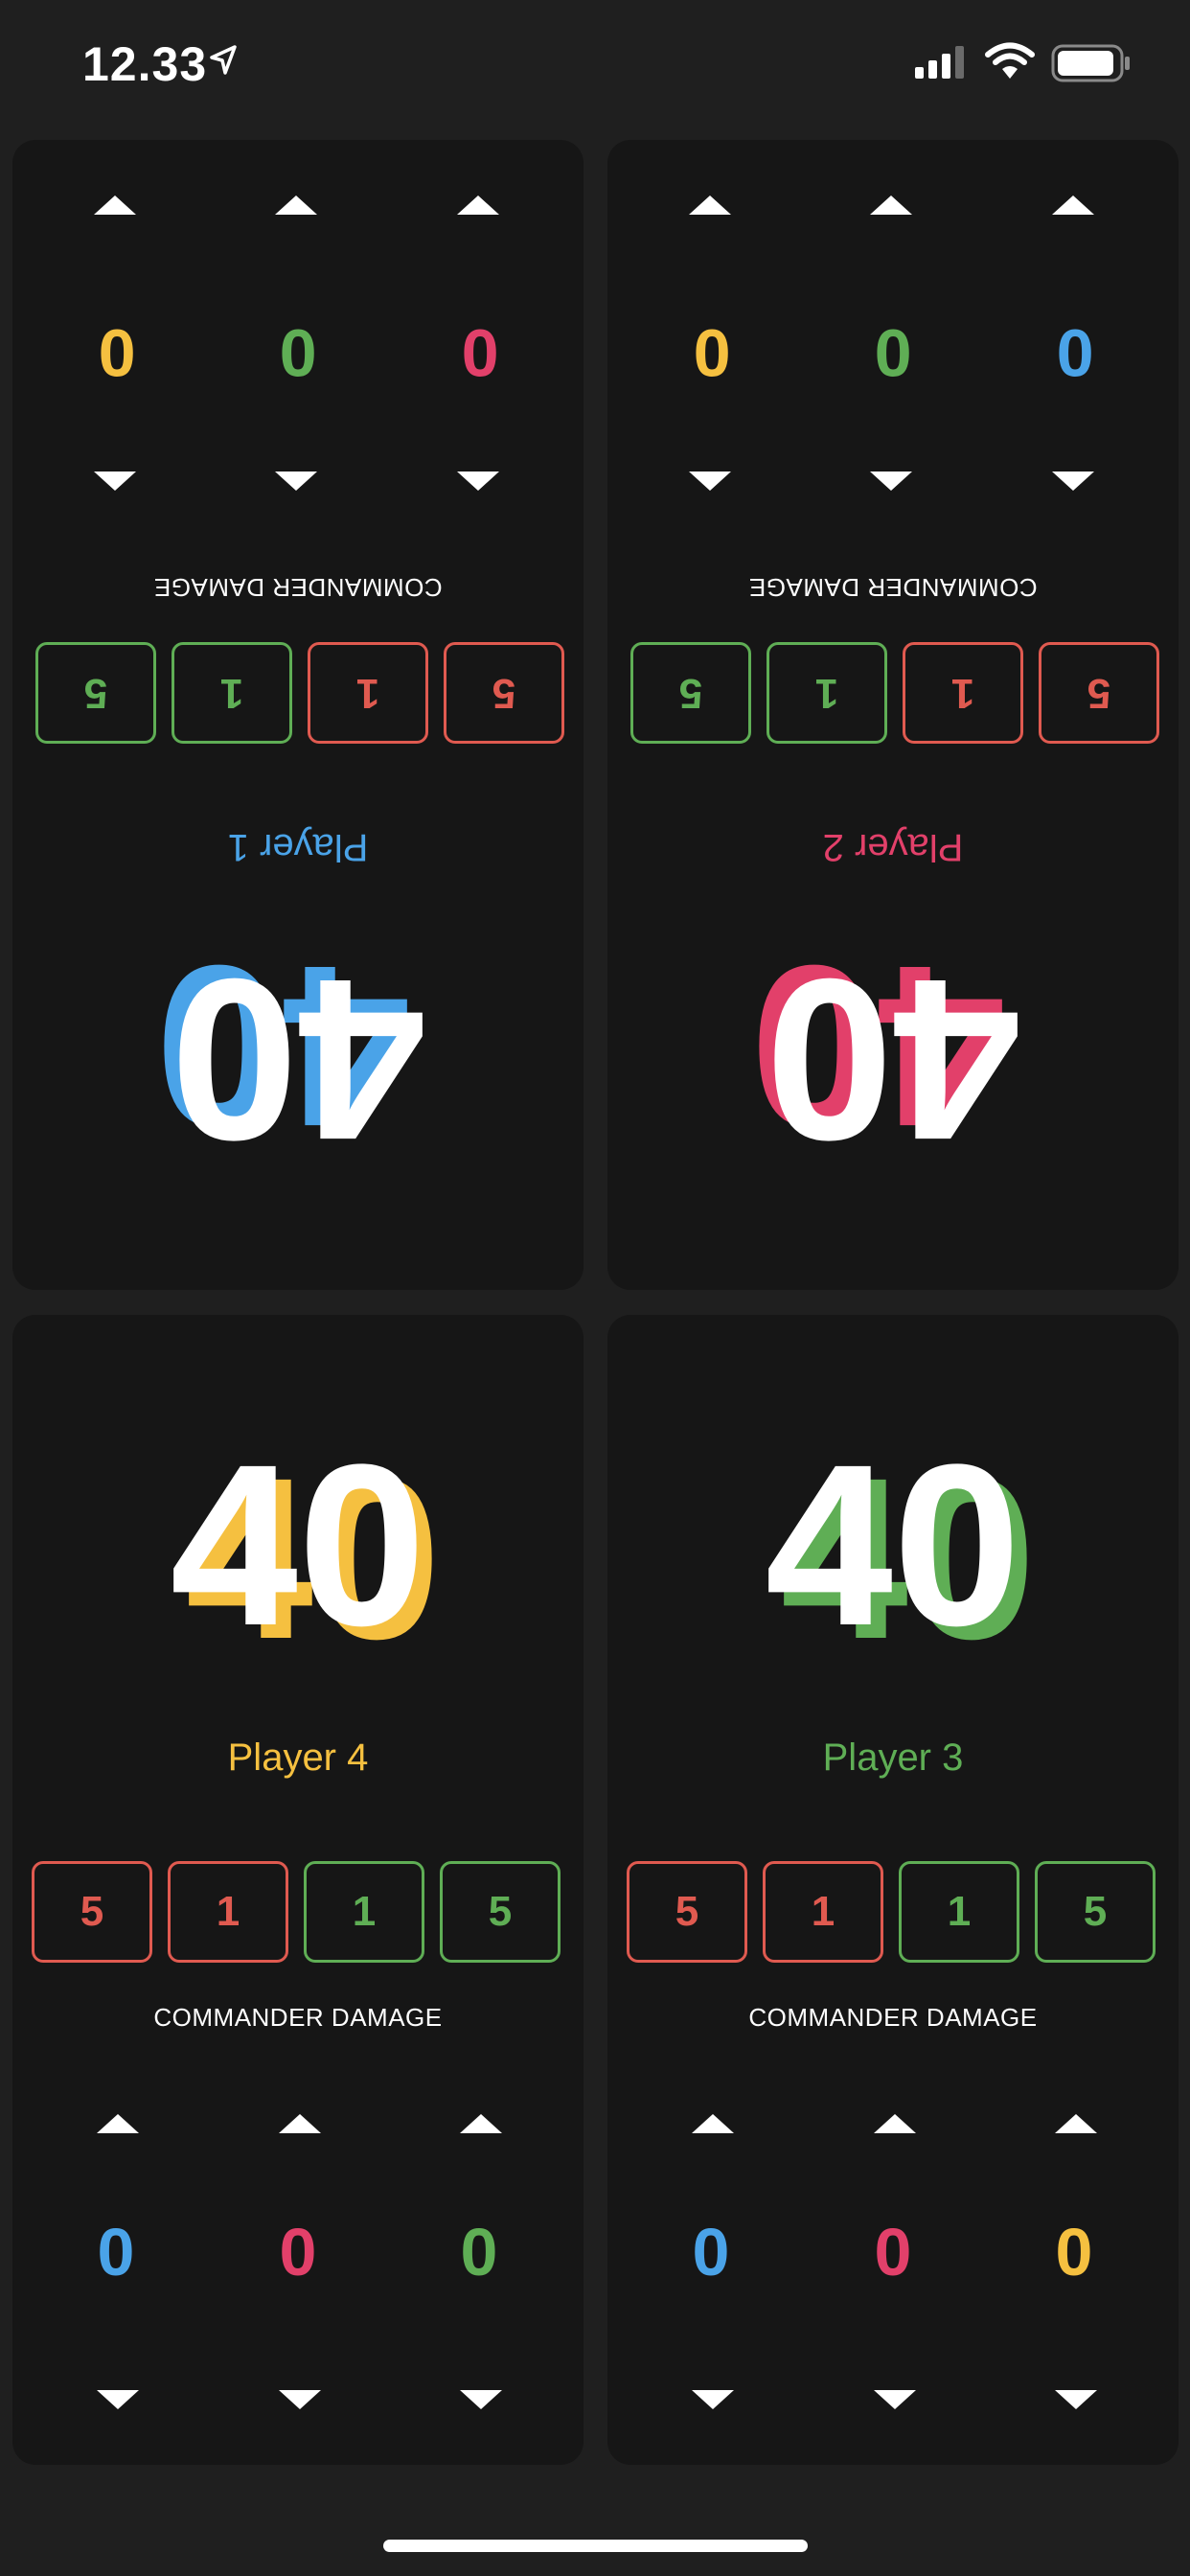 The height and width of the screenshot is (2576, 1190). Describe the element at coordinates (940, 63) in the screenshot. I see `cellular-signal-icon` at that location.